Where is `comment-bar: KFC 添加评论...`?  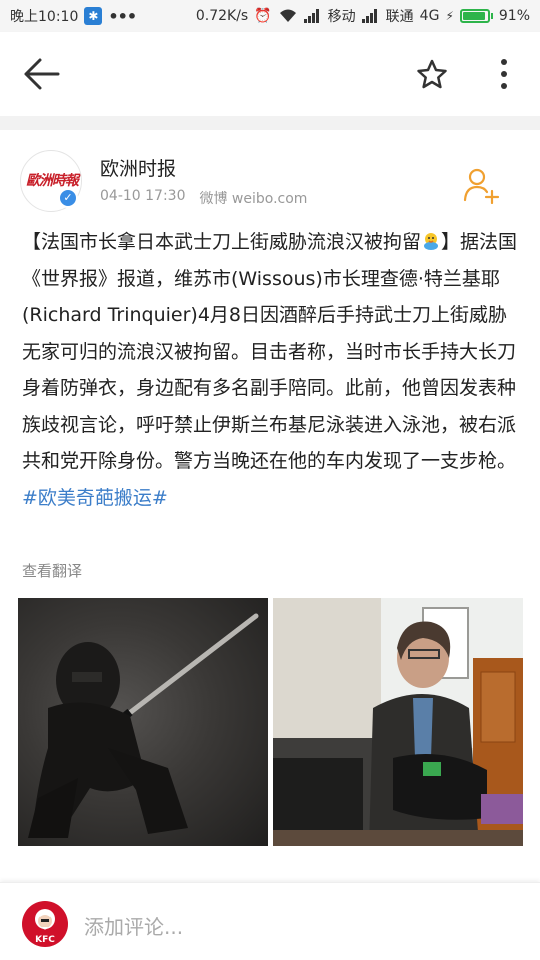 comment-bar: KFC 添加评论... is located at coordinates (270, 921).